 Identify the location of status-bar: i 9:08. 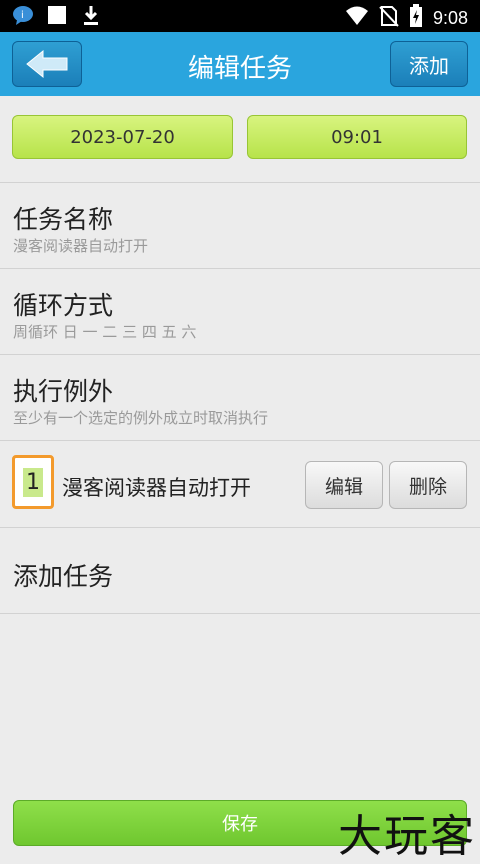
(240, 16).